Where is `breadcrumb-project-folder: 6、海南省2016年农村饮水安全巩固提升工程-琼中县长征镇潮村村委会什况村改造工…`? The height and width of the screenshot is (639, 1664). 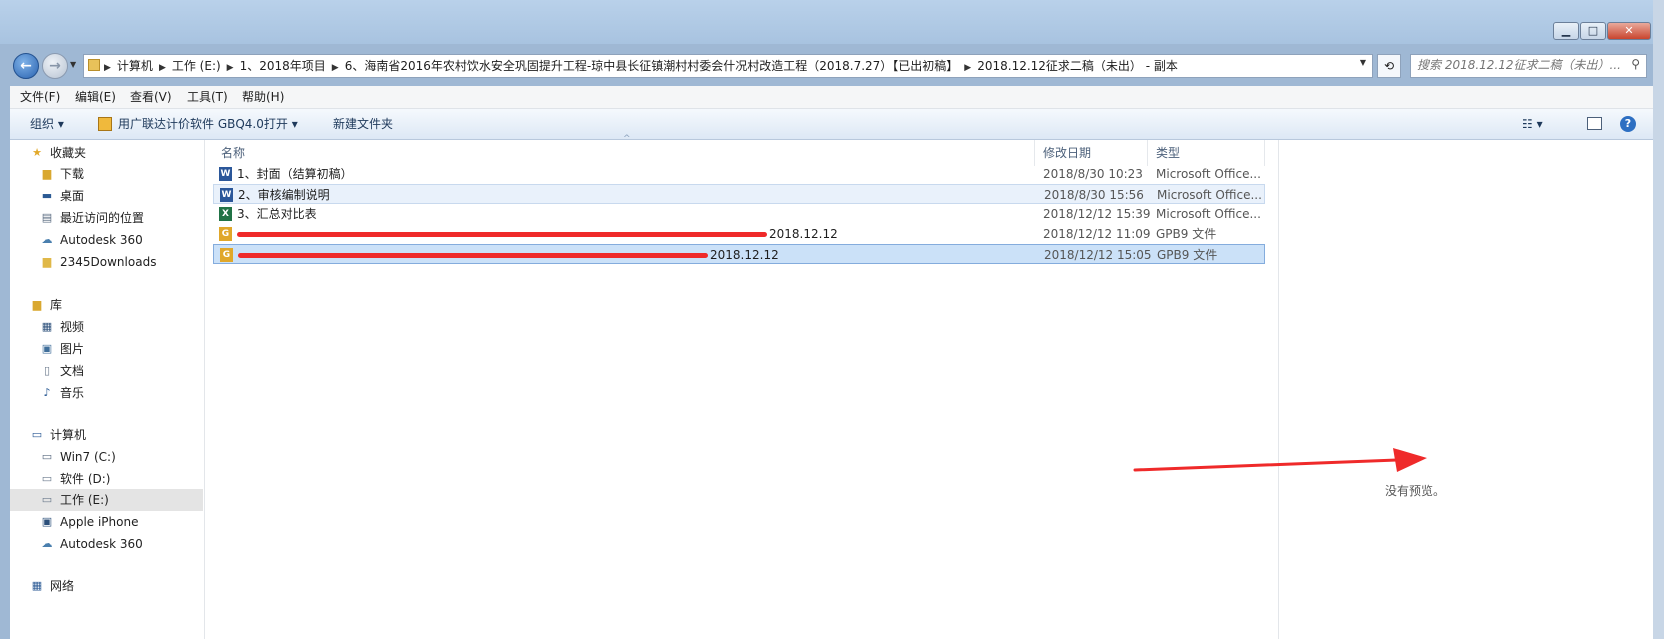 breadcrumb-project-folder: 6、海南省2016年农村饮水安全巩固提升工程-琼中县长征镇潮村村委会什况村改造工… is located at coordinates (652, 66).